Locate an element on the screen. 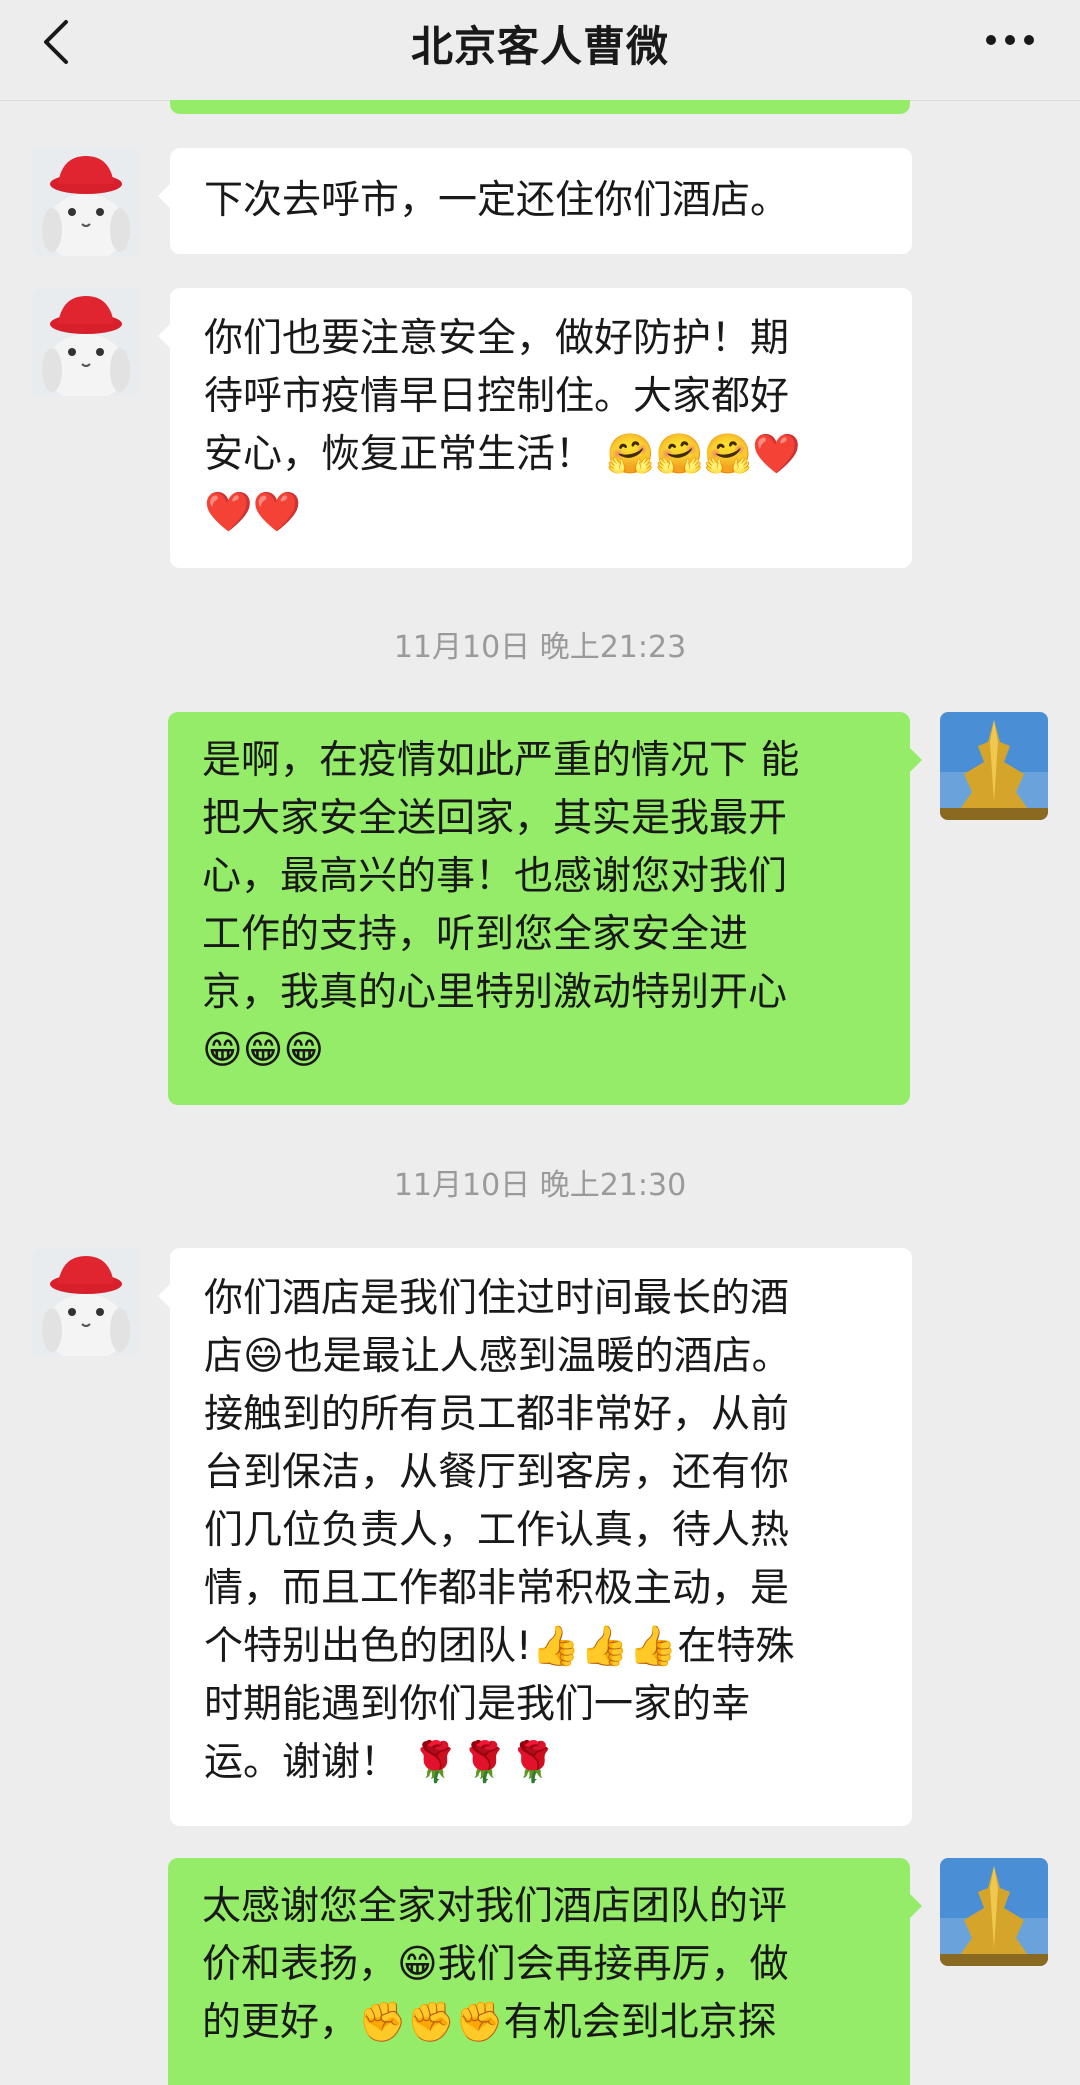 The width and height of the screenshot is (1080, 2085). chevron-left-icon is located at coordinates (56, 42).